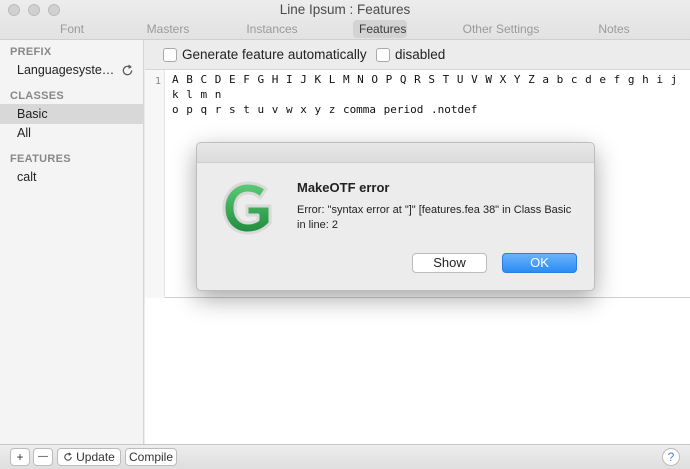 This screenshot has height=469, width=690. What do you see at coordinates (170, 55) in the screenshot?
I see `generate-automatically-checkbox` at bounding box center [170, 55].